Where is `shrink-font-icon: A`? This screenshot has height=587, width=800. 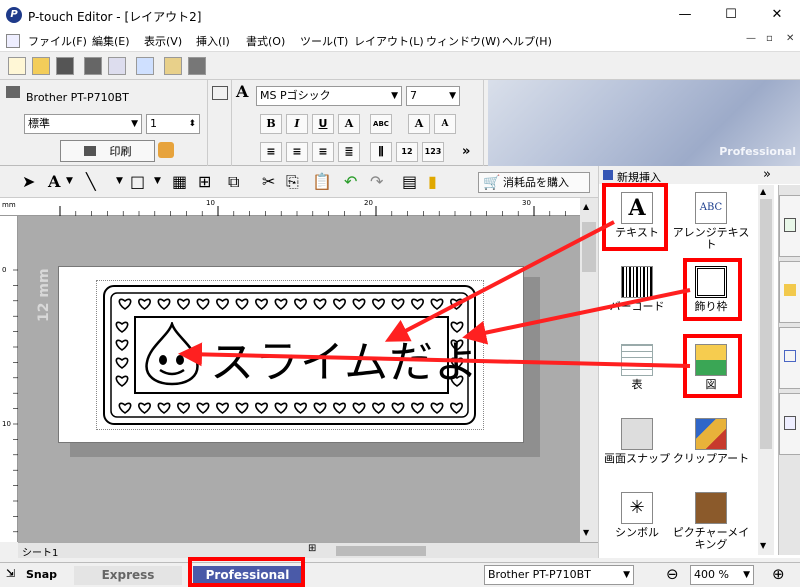
shrink-font-icon: A is located at coordinates (445, 124).